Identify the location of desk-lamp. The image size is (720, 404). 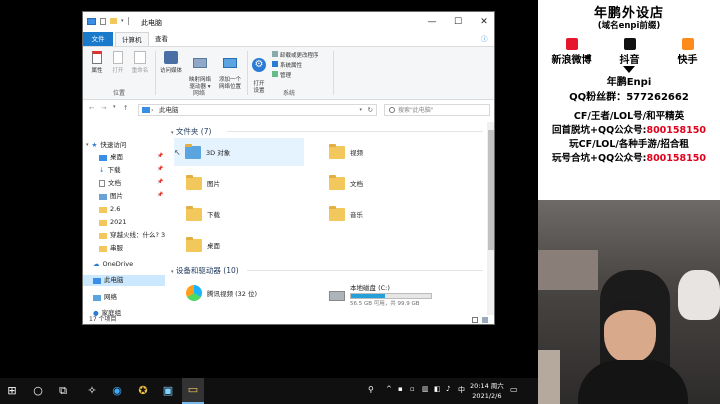
(549, 377).